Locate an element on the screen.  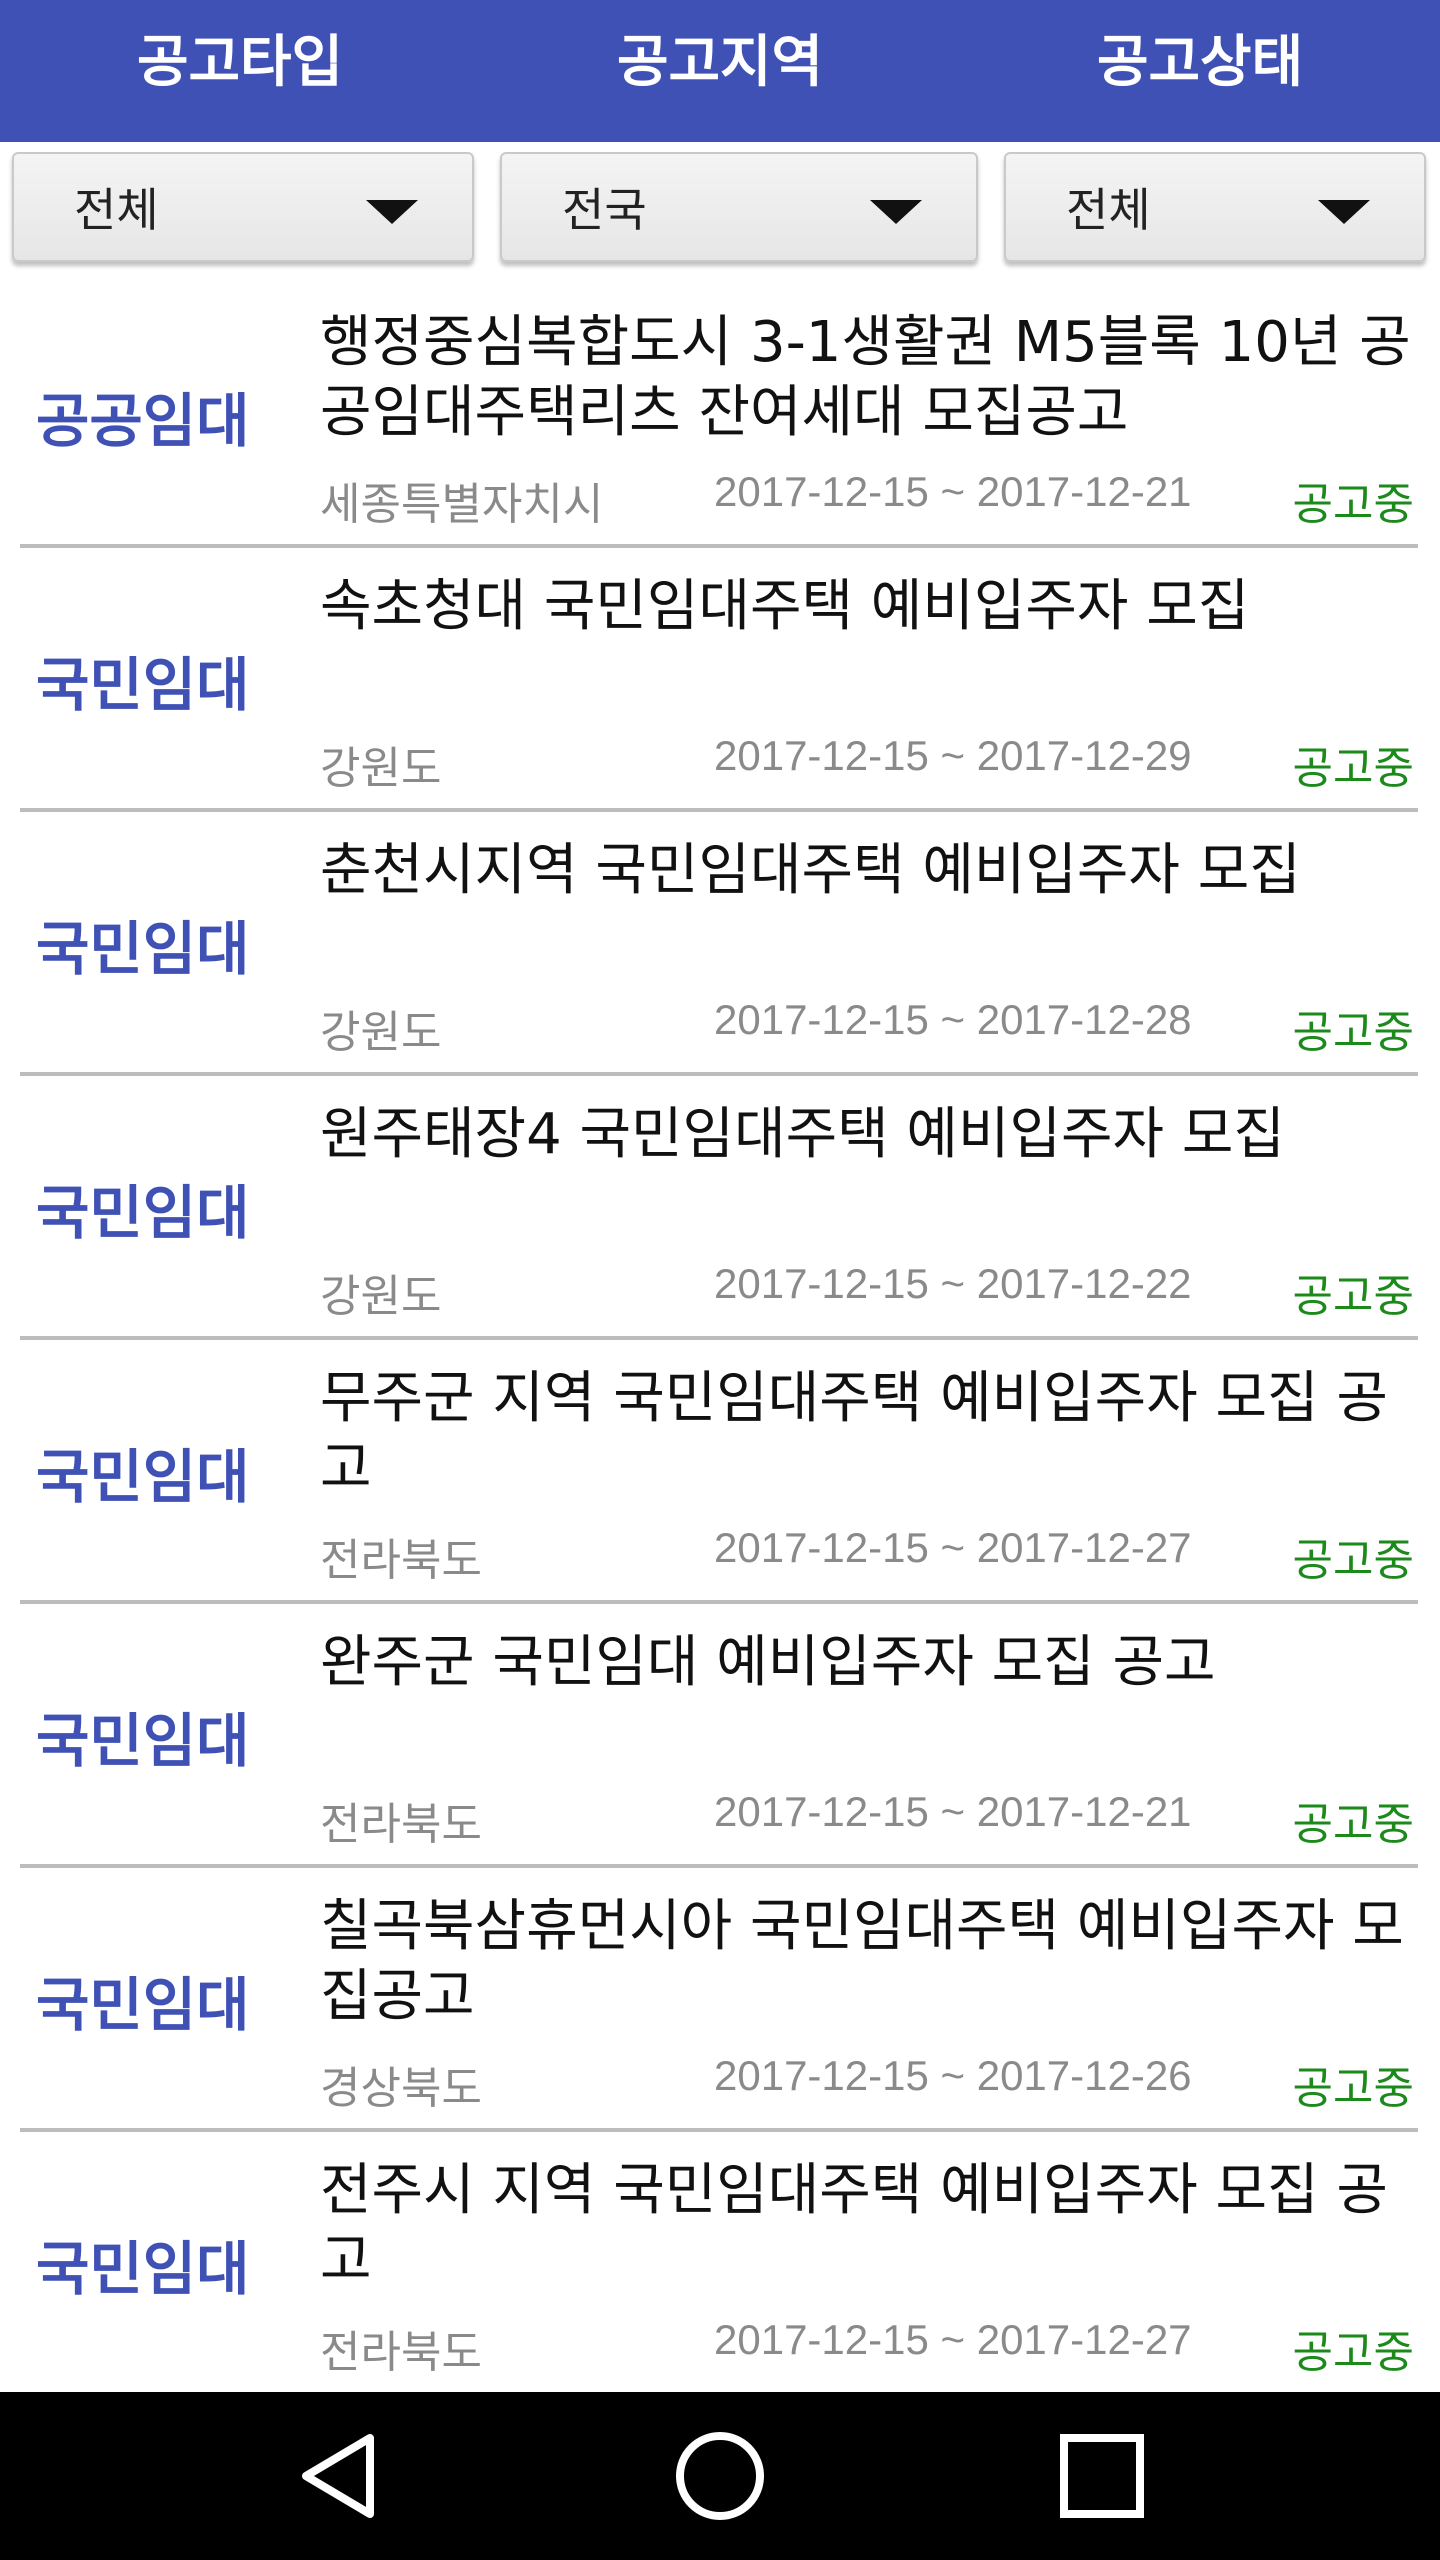
recents-icon is located at coordinates (1102, 2476).